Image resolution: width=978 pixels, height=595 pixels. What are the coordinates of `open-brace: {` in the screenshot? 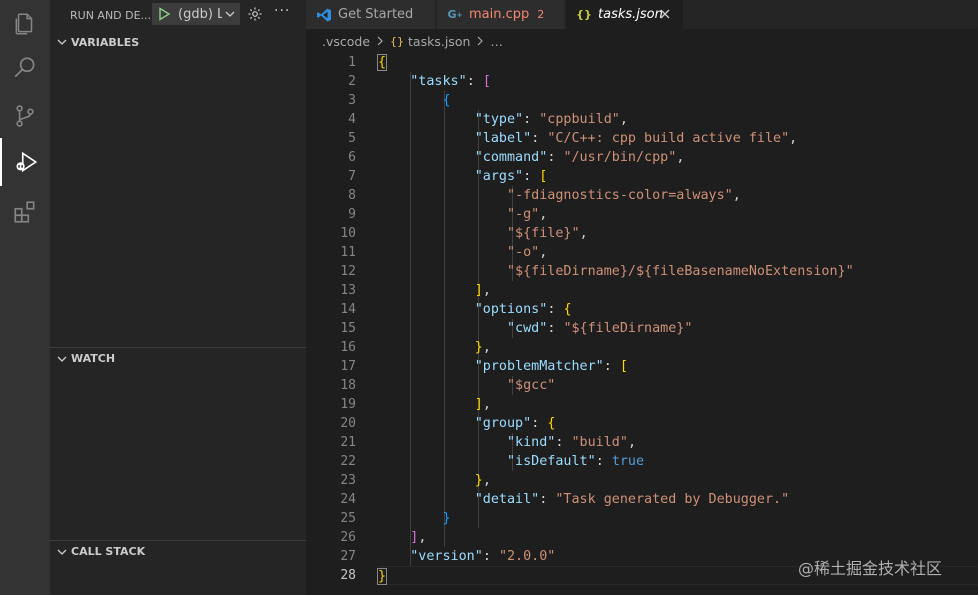 It's located at (382, 62).